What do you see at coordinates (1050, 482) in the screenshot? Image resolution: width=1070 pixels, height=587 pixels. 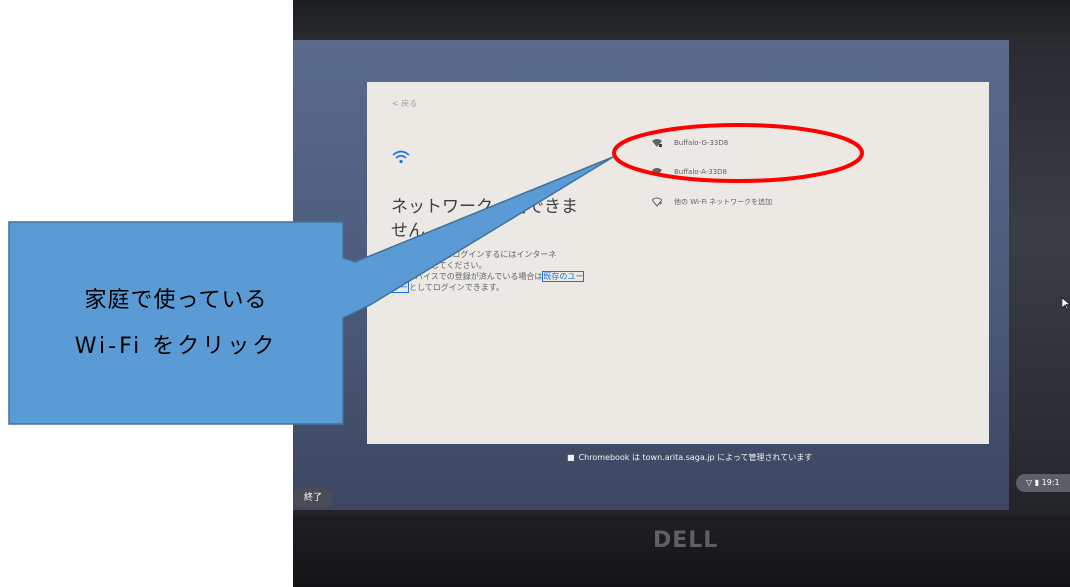 I see `clock: 19:1` at bounding box center [1050, 482].